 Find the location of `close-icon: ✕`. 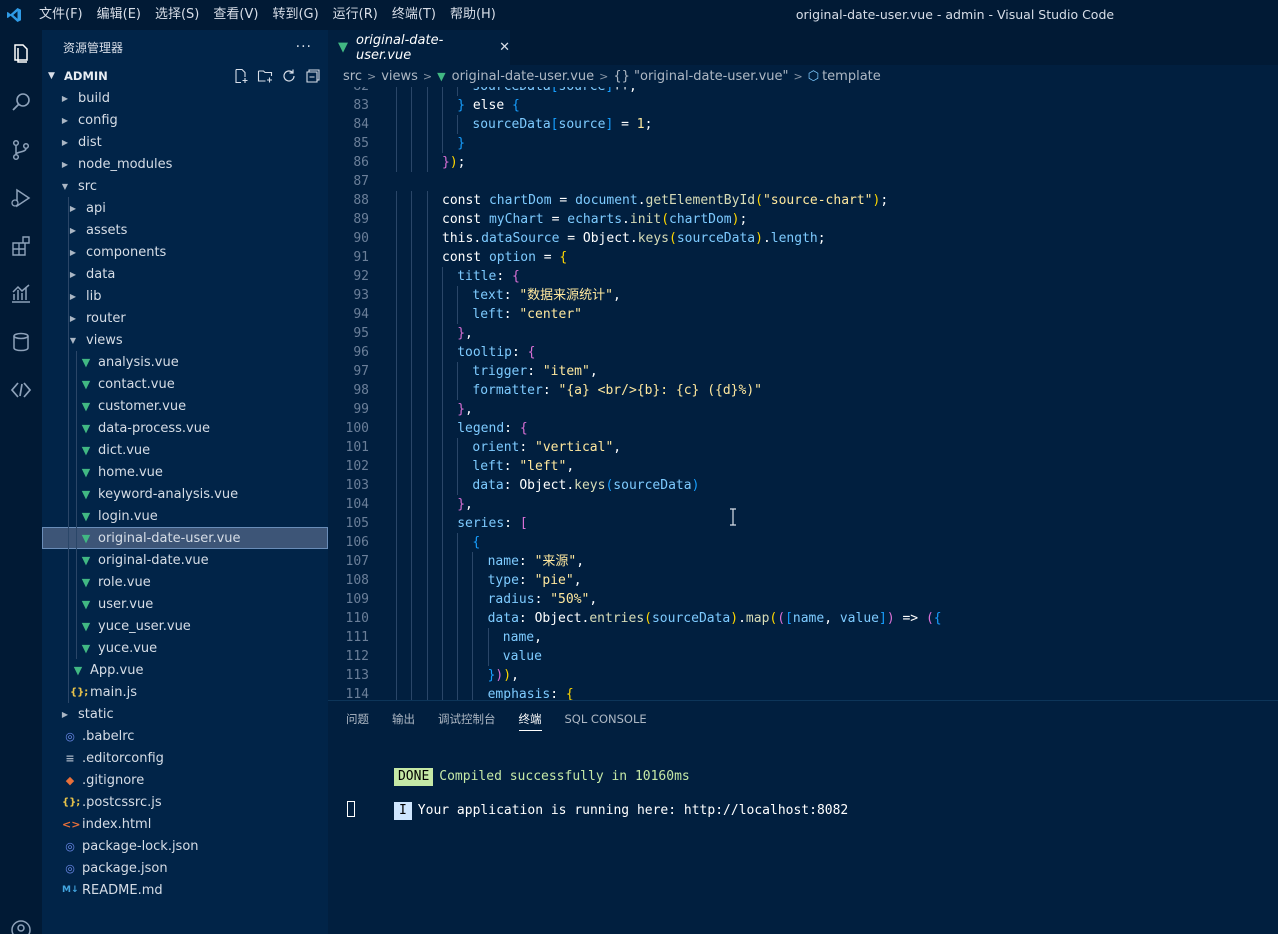

close-icon: ✕ is located at coordinates (504, 47).